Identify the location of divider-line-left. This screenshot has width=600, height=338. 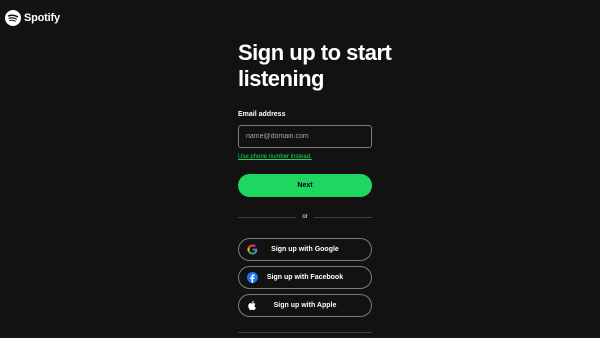
(267, 217).